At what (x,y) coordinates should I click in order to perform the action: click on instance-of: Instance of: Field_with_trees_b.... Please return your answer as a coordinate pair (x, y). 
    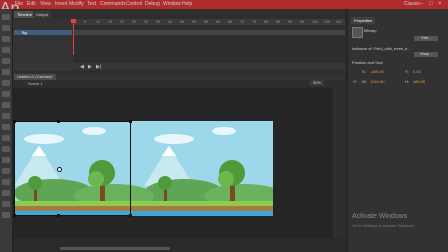
    Looking at the image, I should click on (381, 48).